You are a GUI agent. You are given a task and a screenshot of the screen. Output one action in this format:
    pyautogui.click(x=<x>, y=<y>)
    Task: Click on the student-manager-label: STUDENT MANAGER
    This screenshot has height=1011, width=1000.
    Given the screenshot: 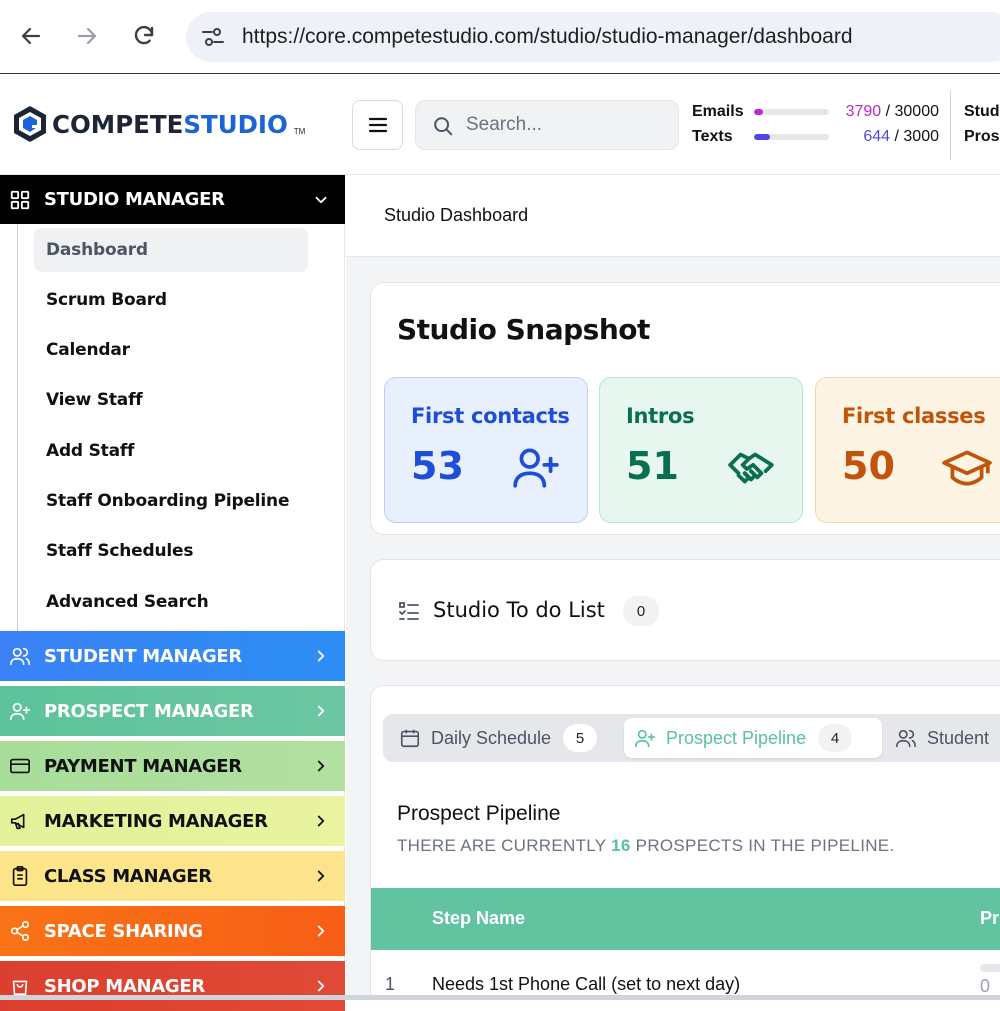 What is the action you would take?
    pyautogui.click(x=143, y=656)
    